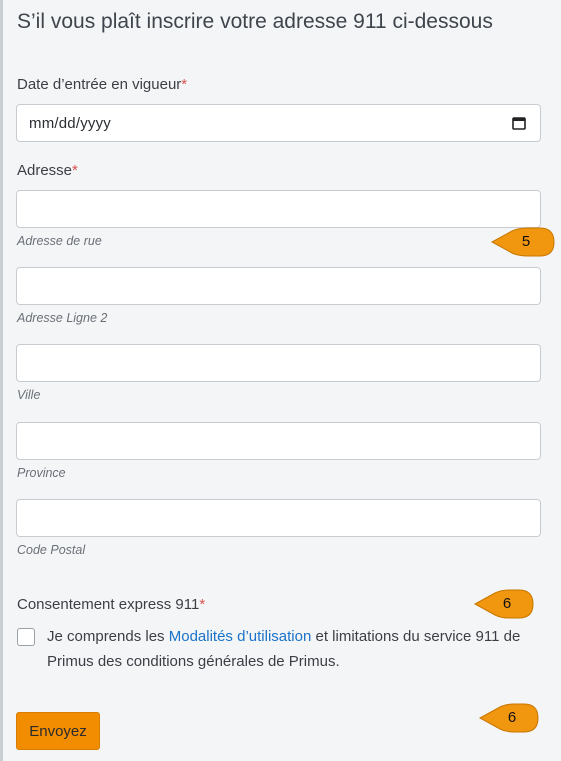 The height and width of the screenshot is (761, 561). Describe the element at coordinates (1, 380) in the screenshot. I see `left-border` at that location.